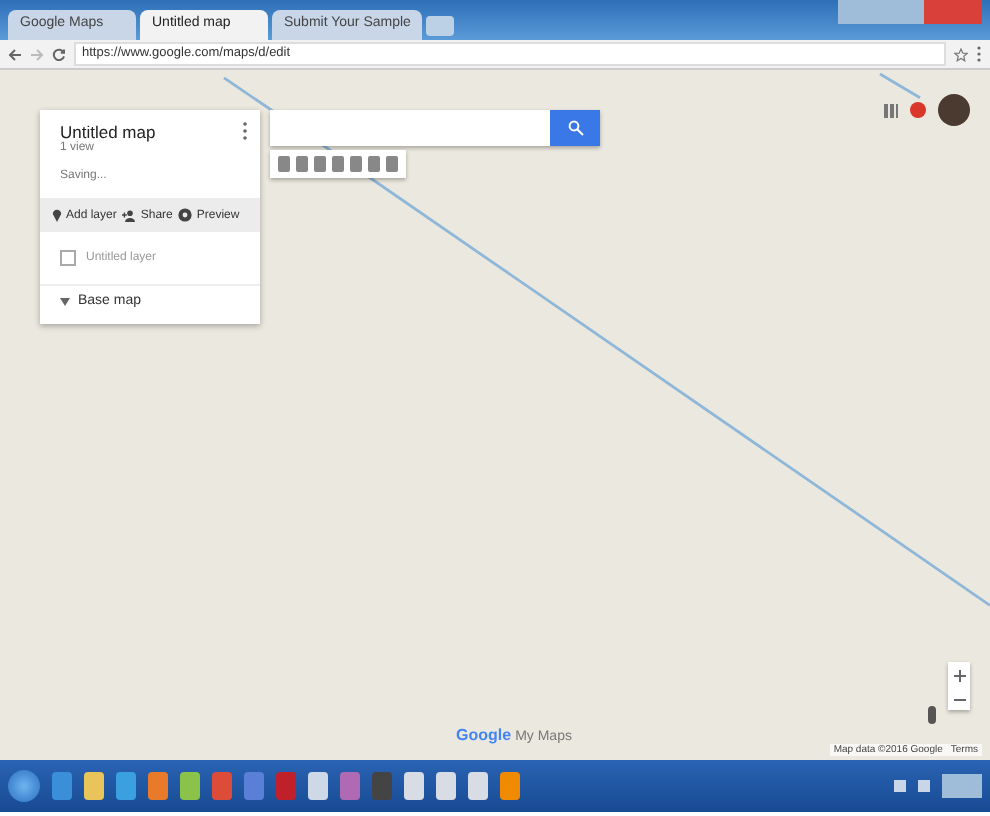 Image resolution: width=990 pixels, height=816 pixels. Describe the element at coordinates (108, 132) in the screenshot. I see `map-title: Untitled map` at that location.